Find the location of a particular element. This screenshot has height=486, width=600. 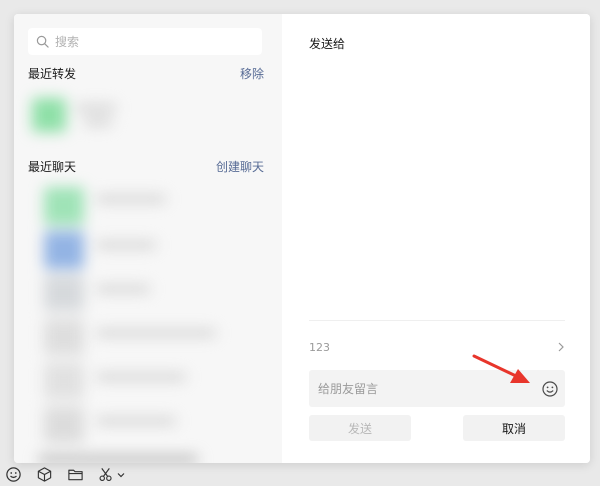

cube-icon is located at coordinates (44, 474).